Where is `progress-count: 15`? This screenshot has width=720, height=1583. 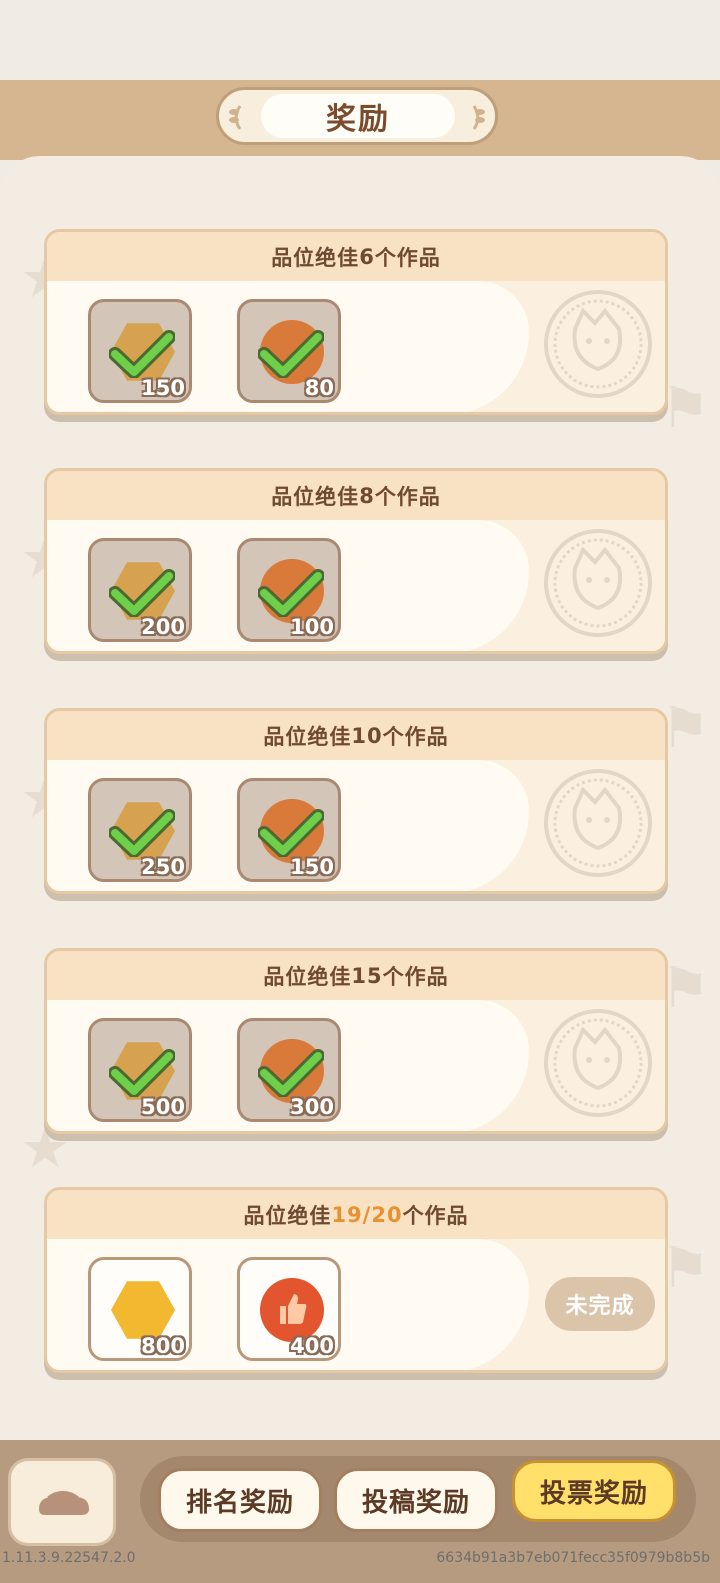
progress-count: 15 is located at coordinates (367, 975).